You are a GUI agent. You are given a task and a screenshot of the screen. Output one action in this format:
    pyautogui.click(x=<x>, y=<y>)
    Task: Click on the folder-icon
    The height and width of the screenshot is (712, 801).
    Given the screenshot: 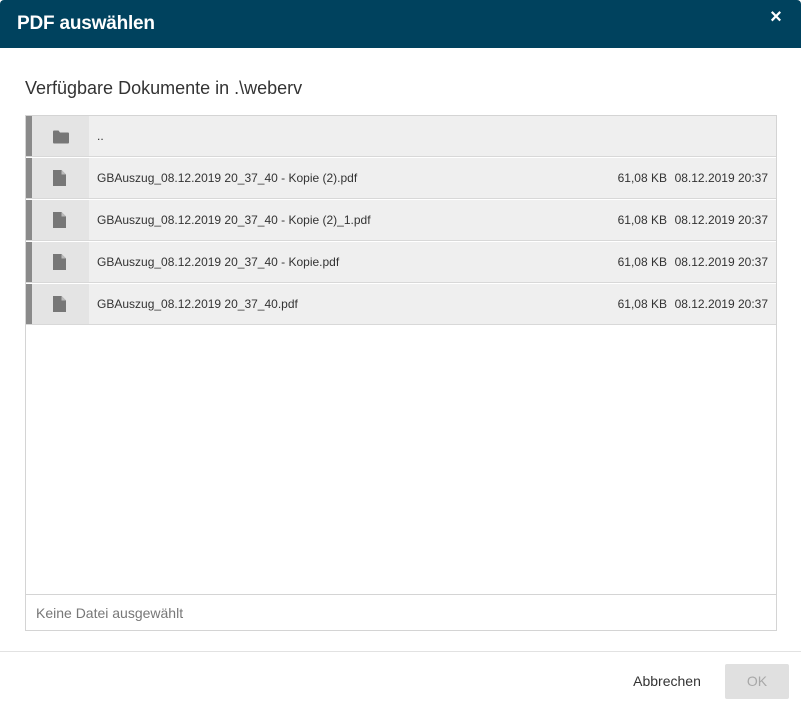 What is the action you would take?
    pyautogui.click(x=60, y=136)
    